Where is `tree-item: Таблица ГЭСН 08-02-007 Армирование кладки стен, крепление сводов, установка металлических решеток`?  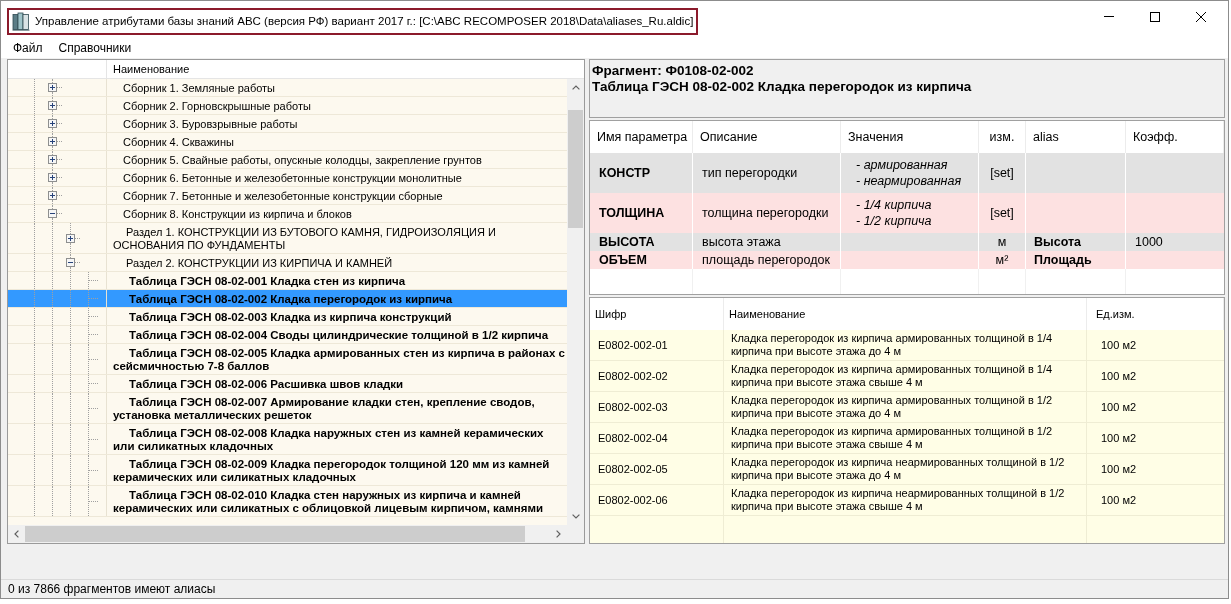
tree-item: Таблица ГЭСН 08-02-007 Армирование кладки стен, крепление сводов, установка металлических решеток is located at coordinates (287, 408).